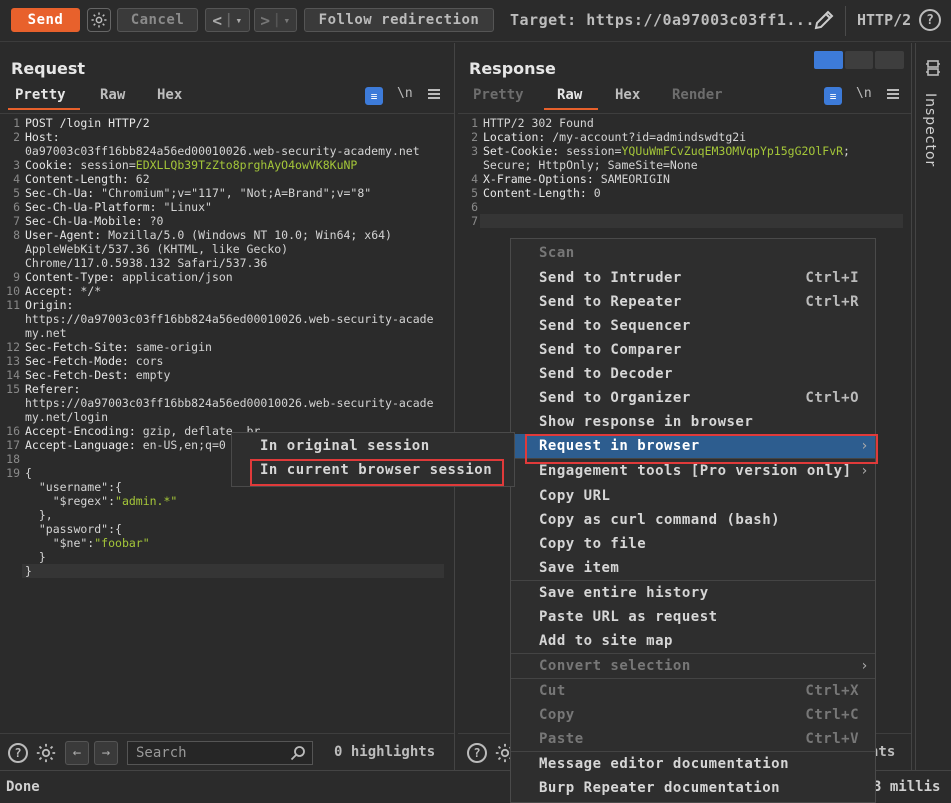 This screenshot has height=803, width=951. What do you see at coordinates (693, 302) in the screenshot?
I see `menu-item-send-to-repeater: Send to Repeater Ctrl+R` at bounding box center [693, 302].